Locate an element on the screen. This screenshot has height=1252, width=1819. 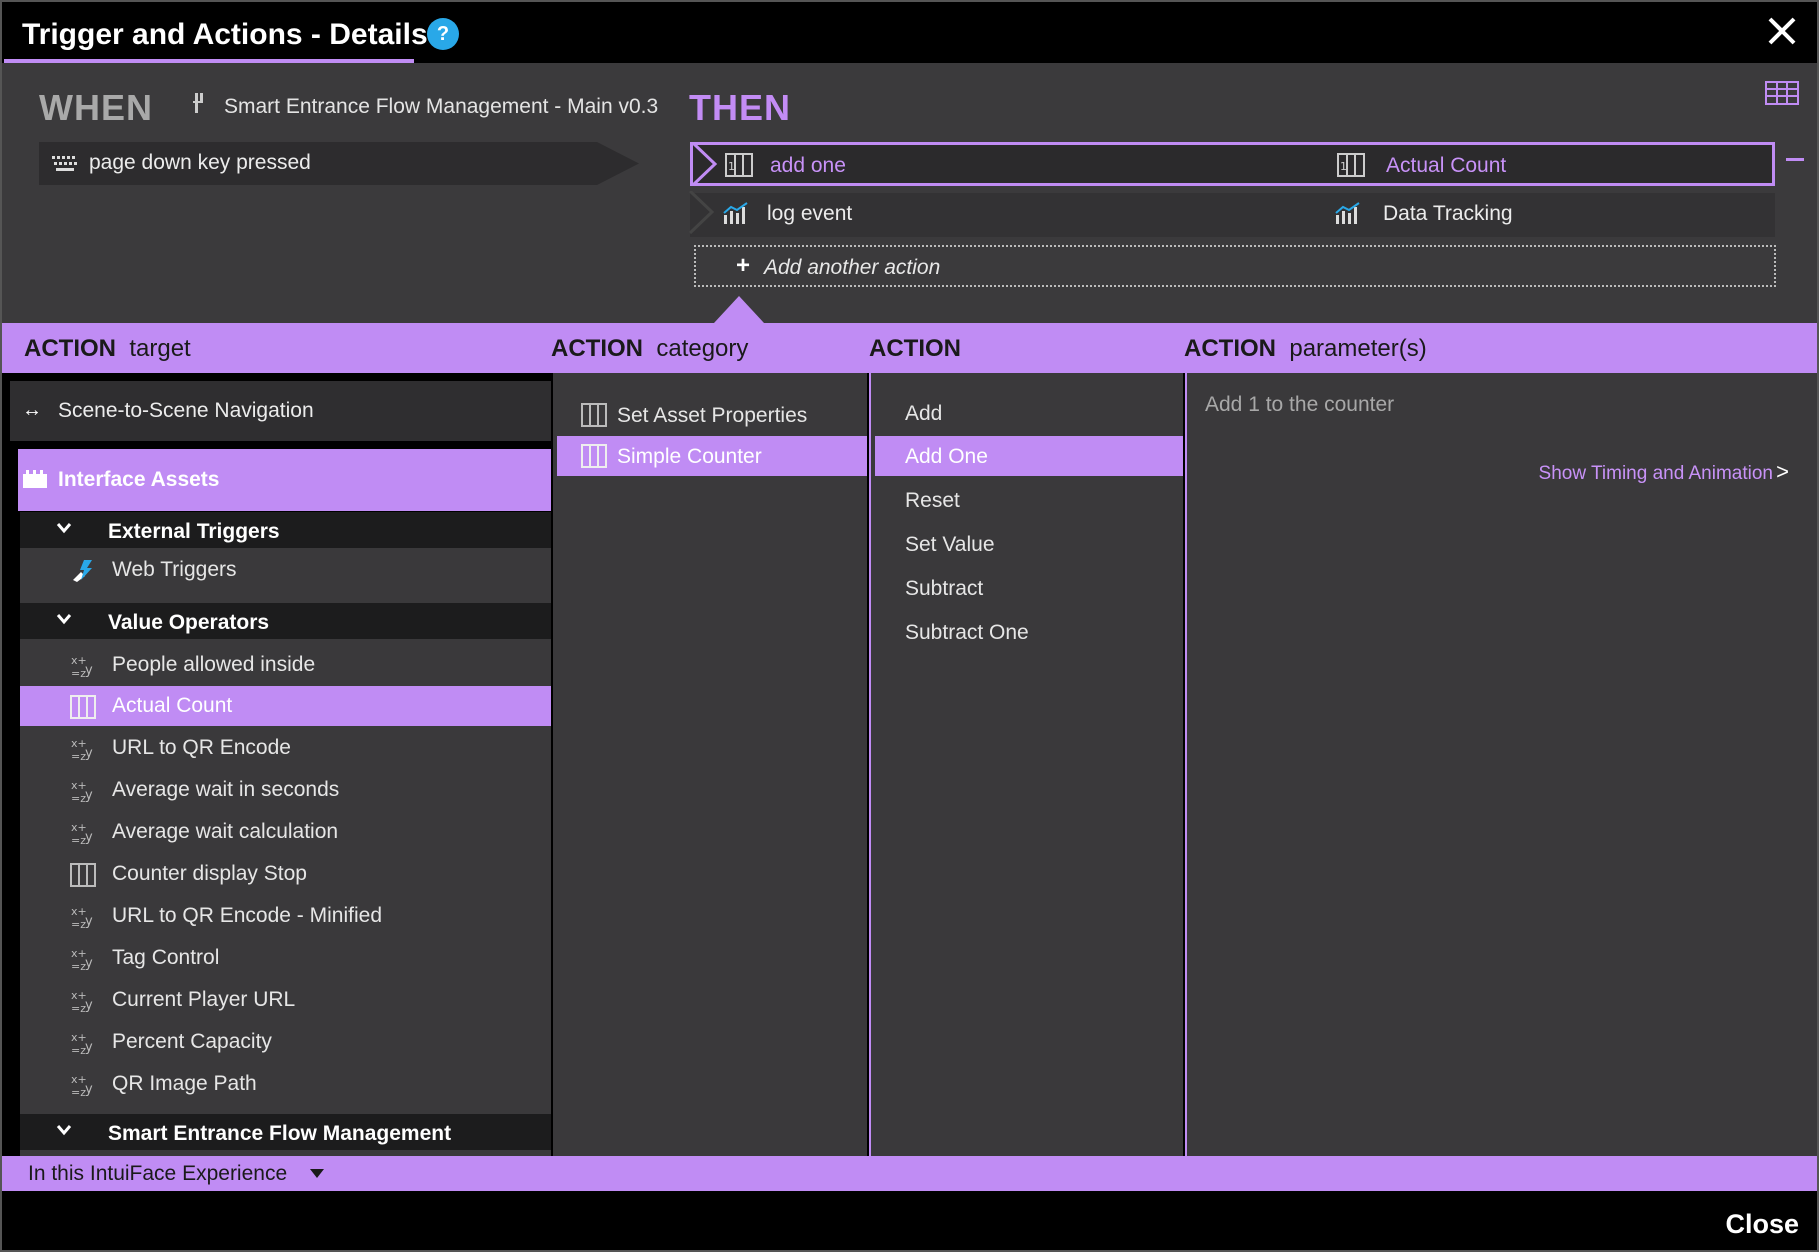
action-label: Add is located at coordinates (924, 413).